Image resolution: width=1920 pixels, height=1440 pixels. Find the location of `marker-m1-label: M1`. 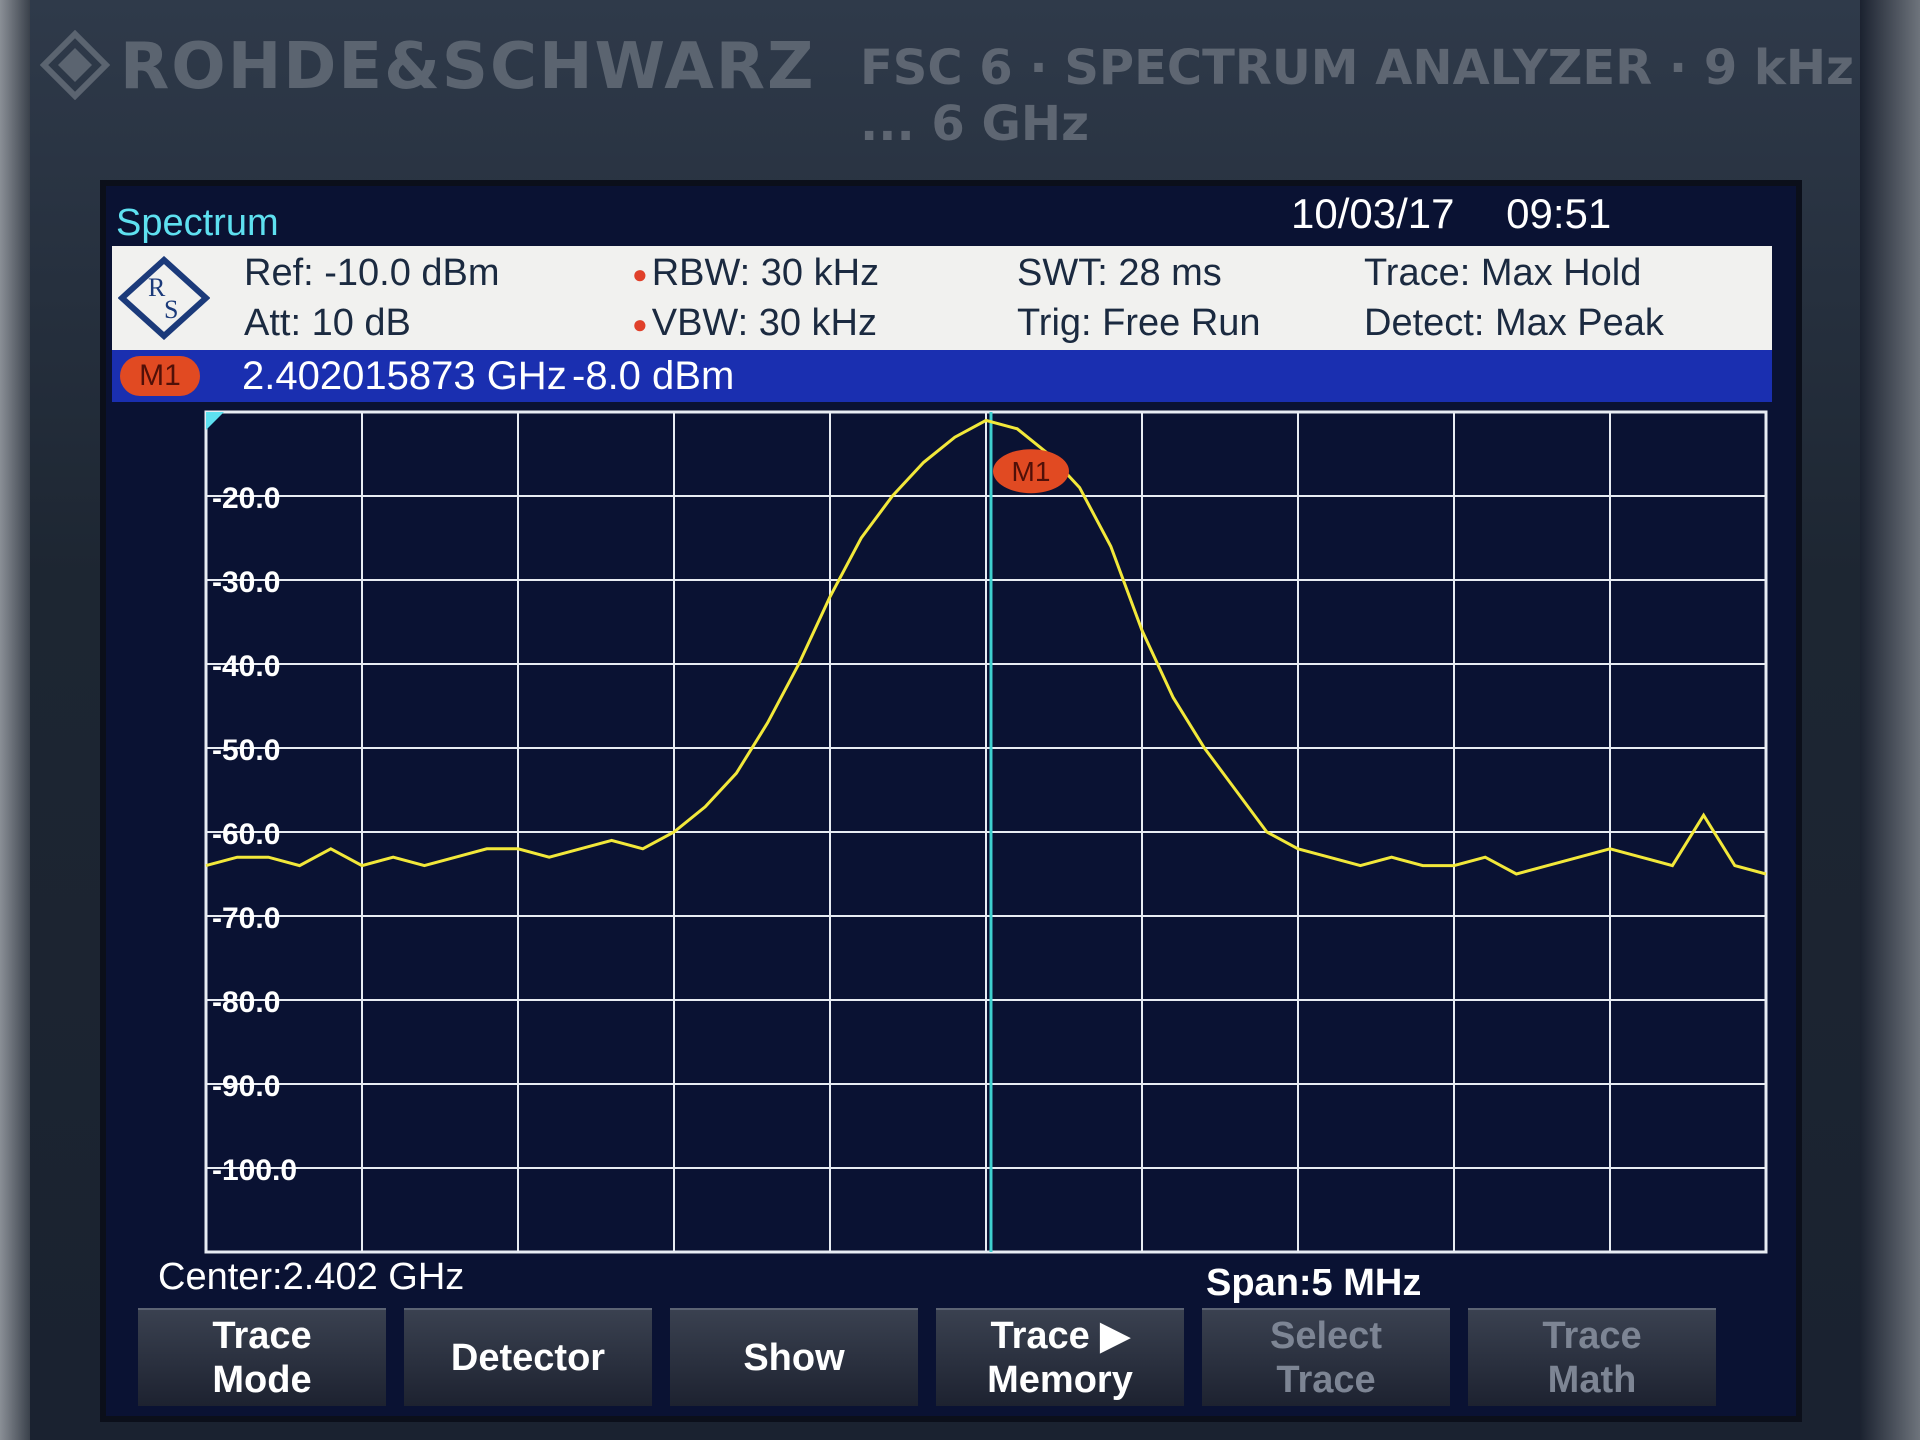

marker-m1-label: M1 is located at coordinates (1031, 471).